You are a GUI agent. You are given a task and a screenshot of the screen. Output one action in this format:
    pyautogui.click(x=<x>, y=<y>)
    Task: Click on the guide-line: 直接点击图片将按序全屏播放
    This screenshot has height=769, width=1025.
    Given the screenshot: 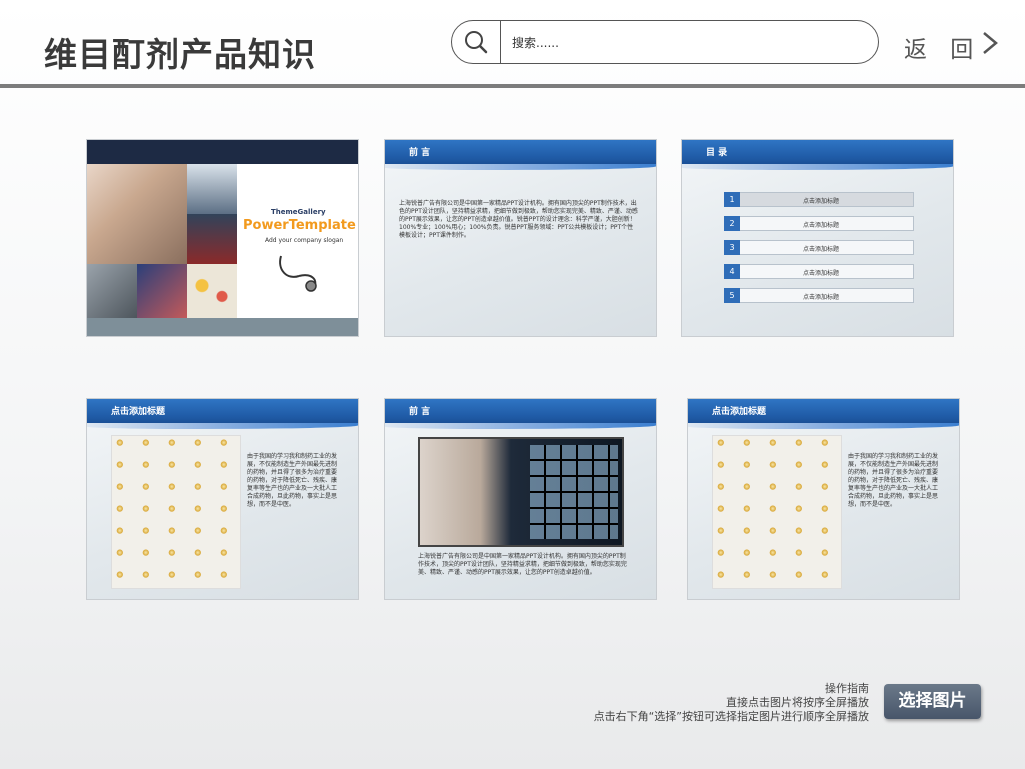 What is the action you would take?
    pyautogui.click(x=797, y=702)
    